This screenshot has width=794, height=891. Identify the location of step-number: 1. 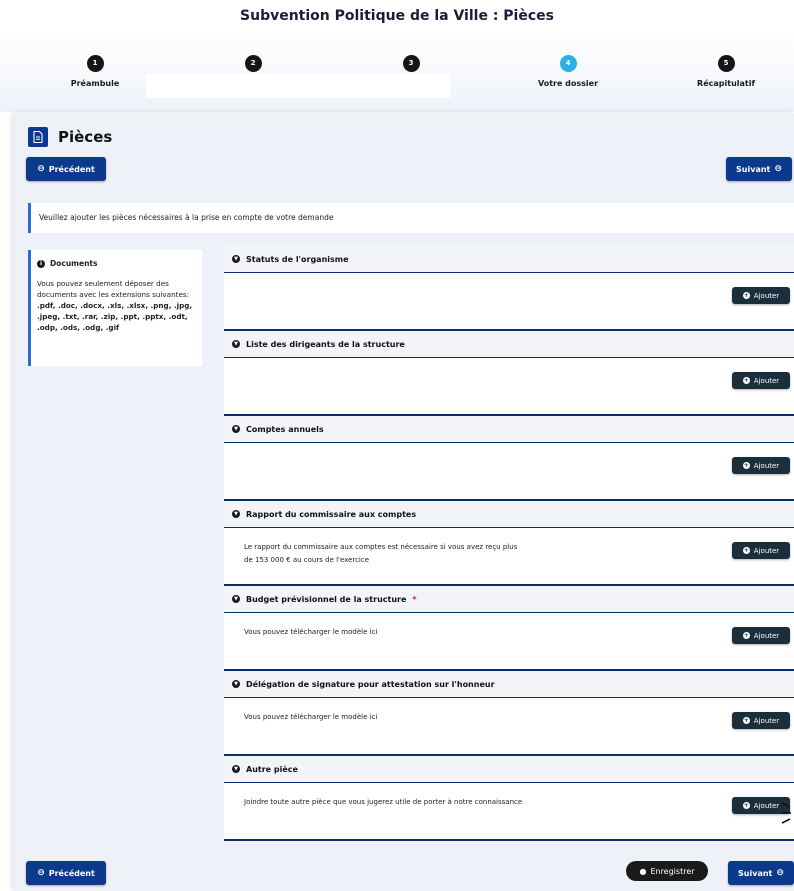
(95, 63).